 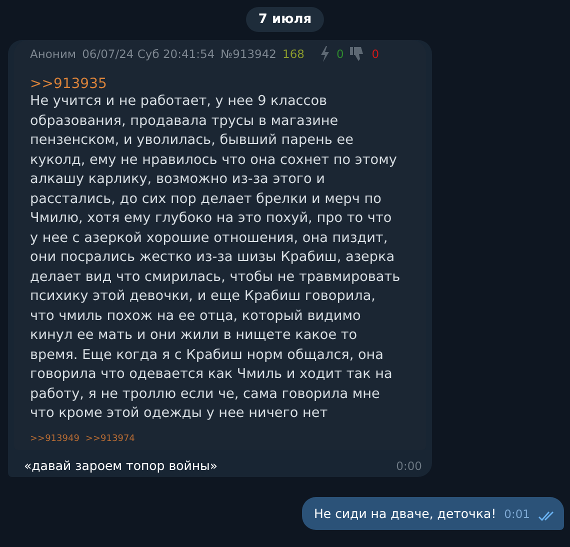 What do you see at coordinates (53, 54) in the screenshot?
I see `post-author: Аноним` at bounding box center [53, 54].